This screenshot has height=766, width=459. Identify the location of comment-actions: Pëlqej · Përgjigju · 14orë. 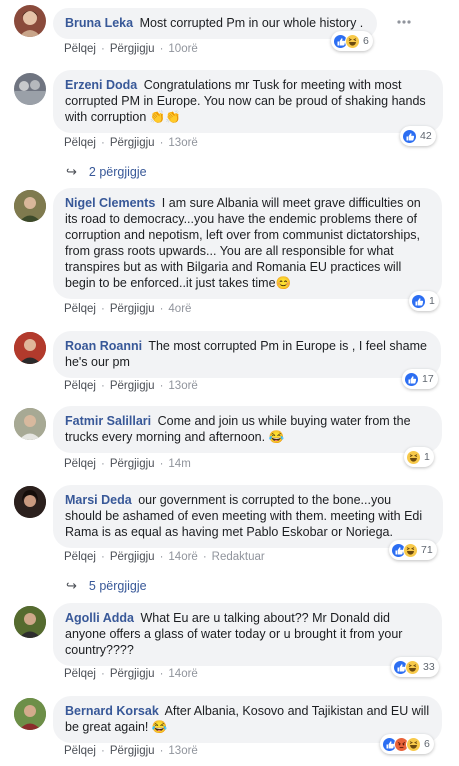
(131, 674).